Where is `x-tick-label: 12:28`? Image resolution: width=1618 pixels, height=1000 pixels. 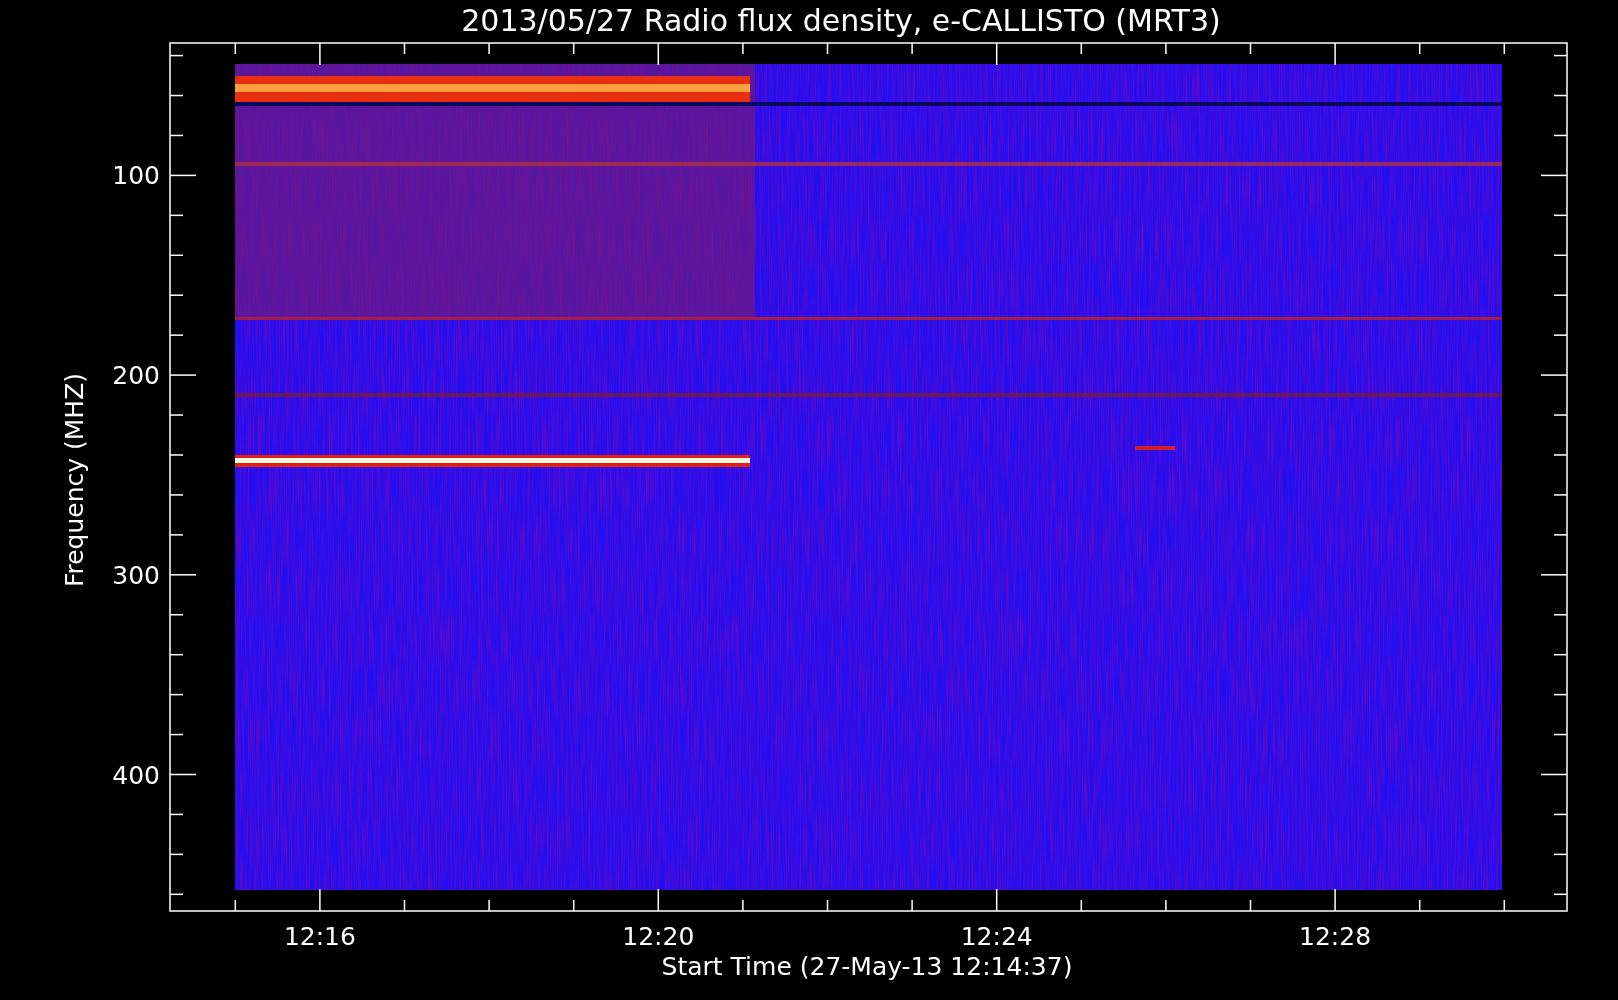
x-tick-label: 12:28 is located at coordinates (1335, 936).